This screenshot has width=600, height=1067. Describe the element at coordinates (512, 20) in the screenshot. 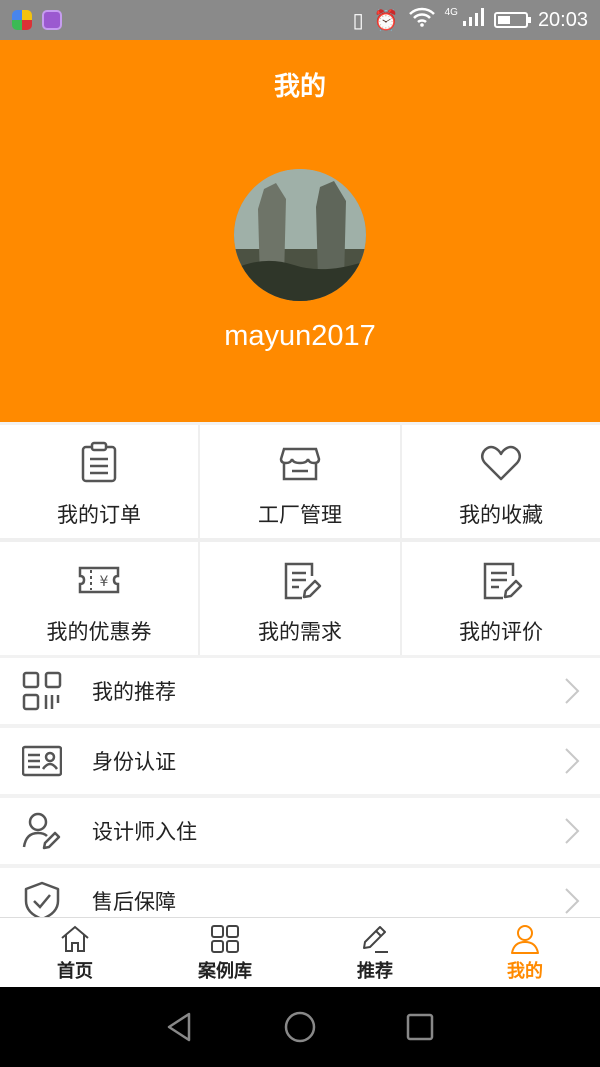

I see `battery-icon` at that location.